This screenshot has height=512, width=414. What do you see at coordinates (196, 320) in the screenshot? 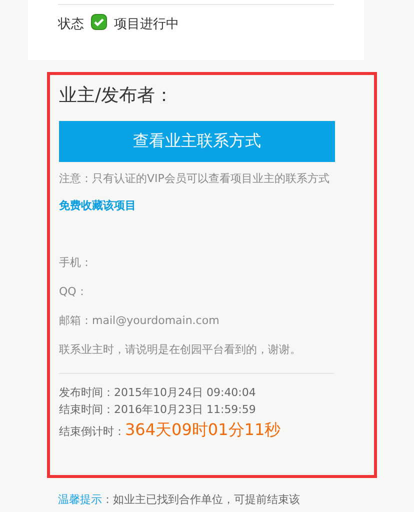
I see `contact-field: 邮箱：mail@yourdomain.com` at bounding box center [196, 320].